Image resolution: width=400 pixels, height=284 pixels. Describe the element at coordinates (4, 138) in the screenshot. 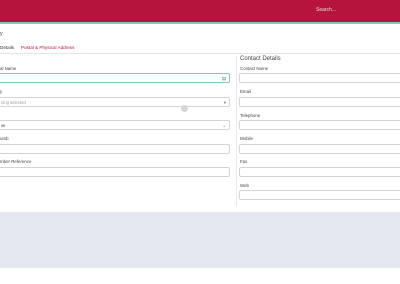

I see `number-label: umb` at that location.